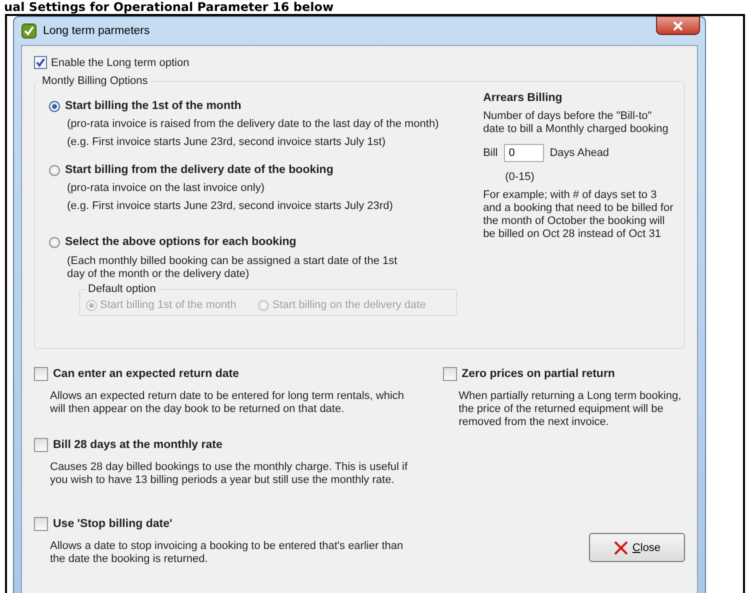  I want to click on option-note: (pro-rata invoice on the last invoice only), so click(166, 188).